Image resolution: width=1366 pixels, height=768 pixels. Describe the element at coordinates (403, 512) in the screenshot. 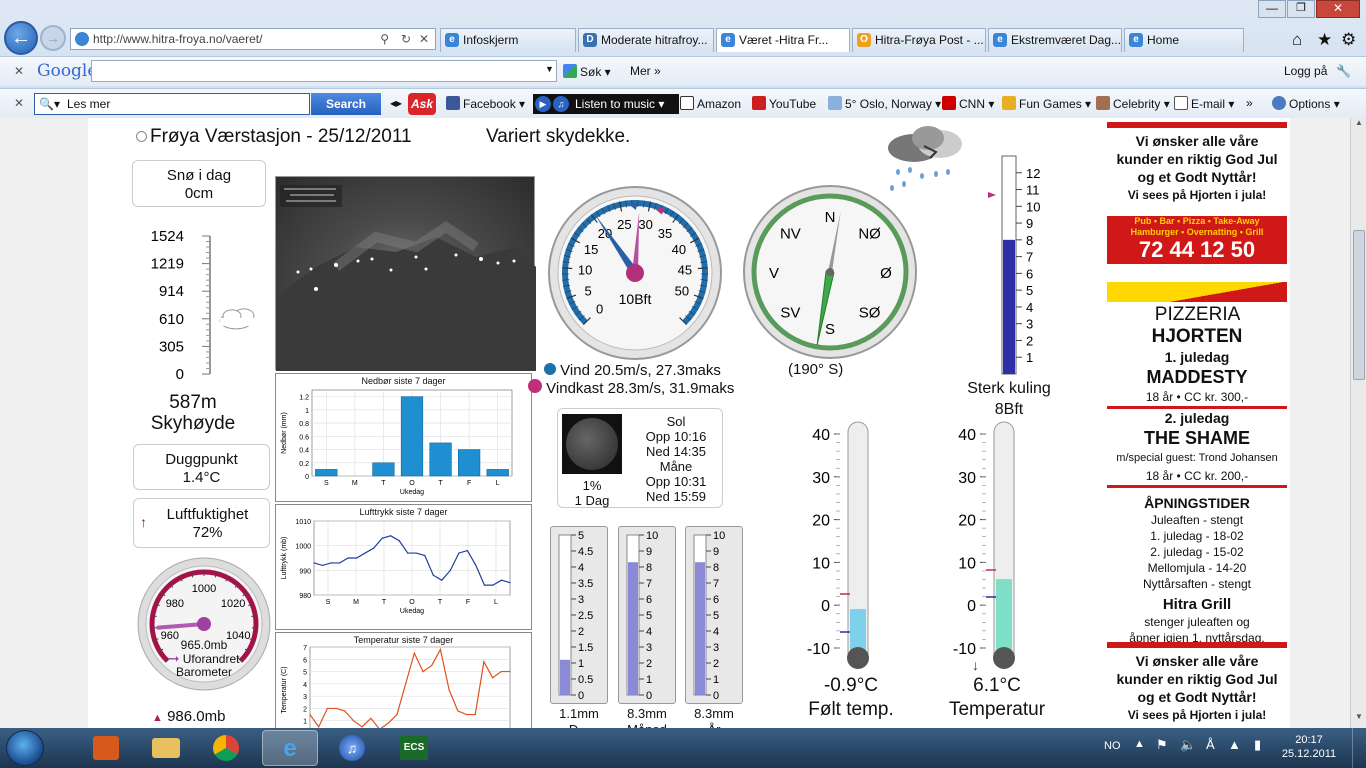

I see `pressure-chart-title: Lufttrykk siste 7 dager` at that location.